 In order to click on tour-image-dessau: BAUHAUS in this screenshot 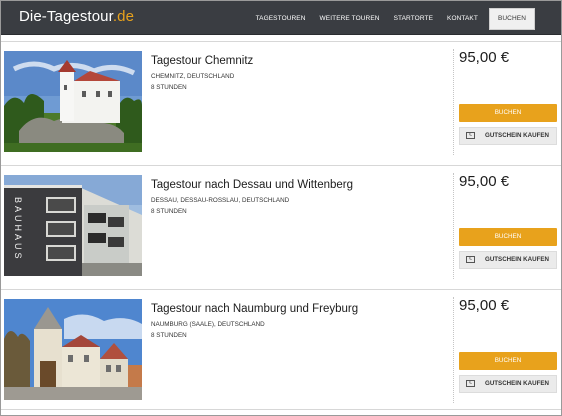, I will do `click(73, 225)`.